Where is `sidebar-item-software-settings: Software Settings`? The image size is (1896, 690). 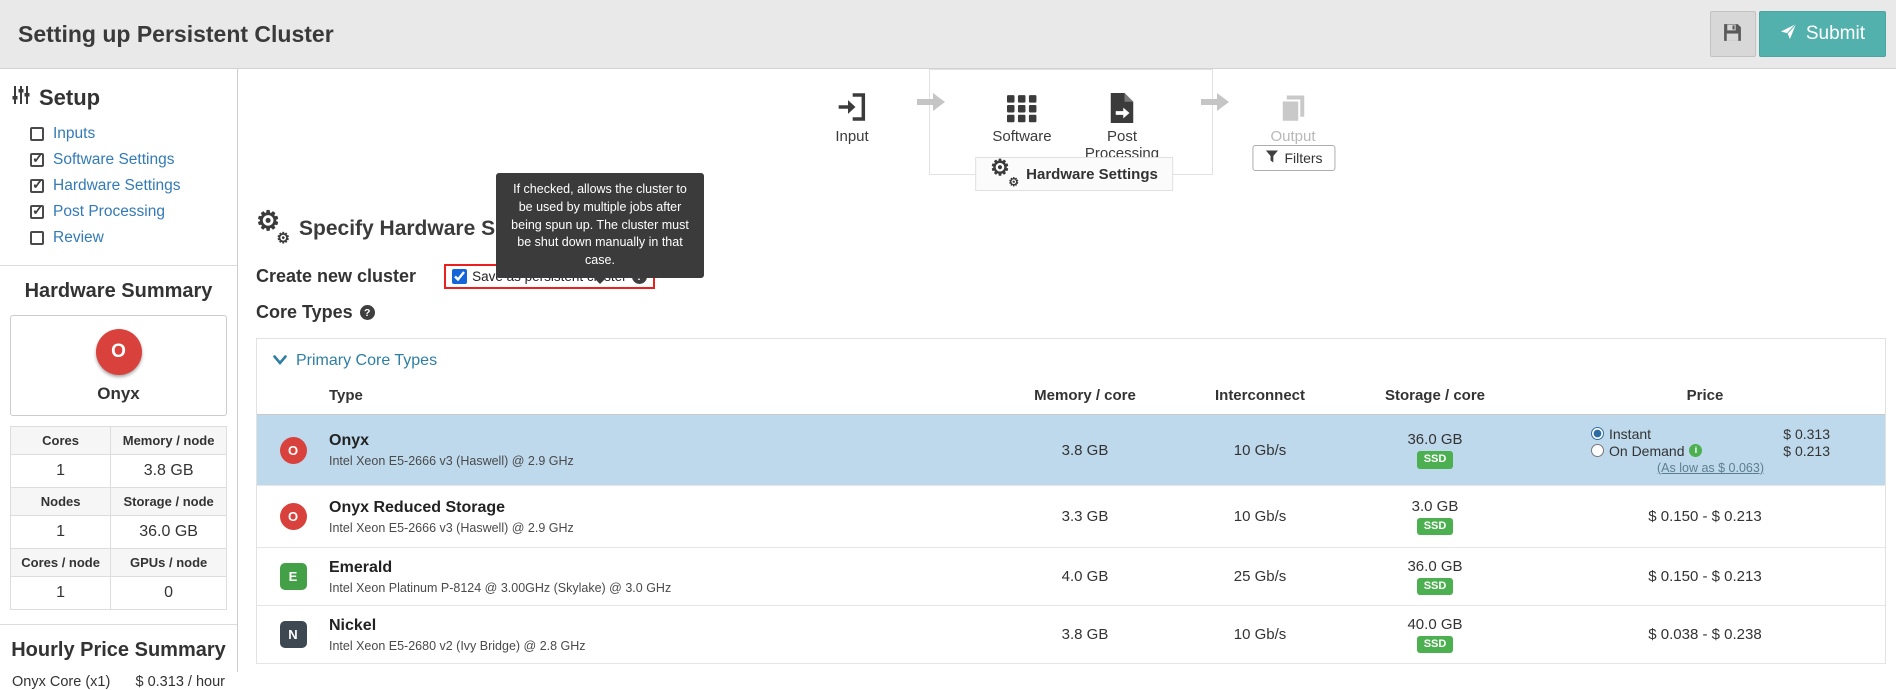
sidebar-item-software-settings: Software Settings is located at coordinates (118, 160).